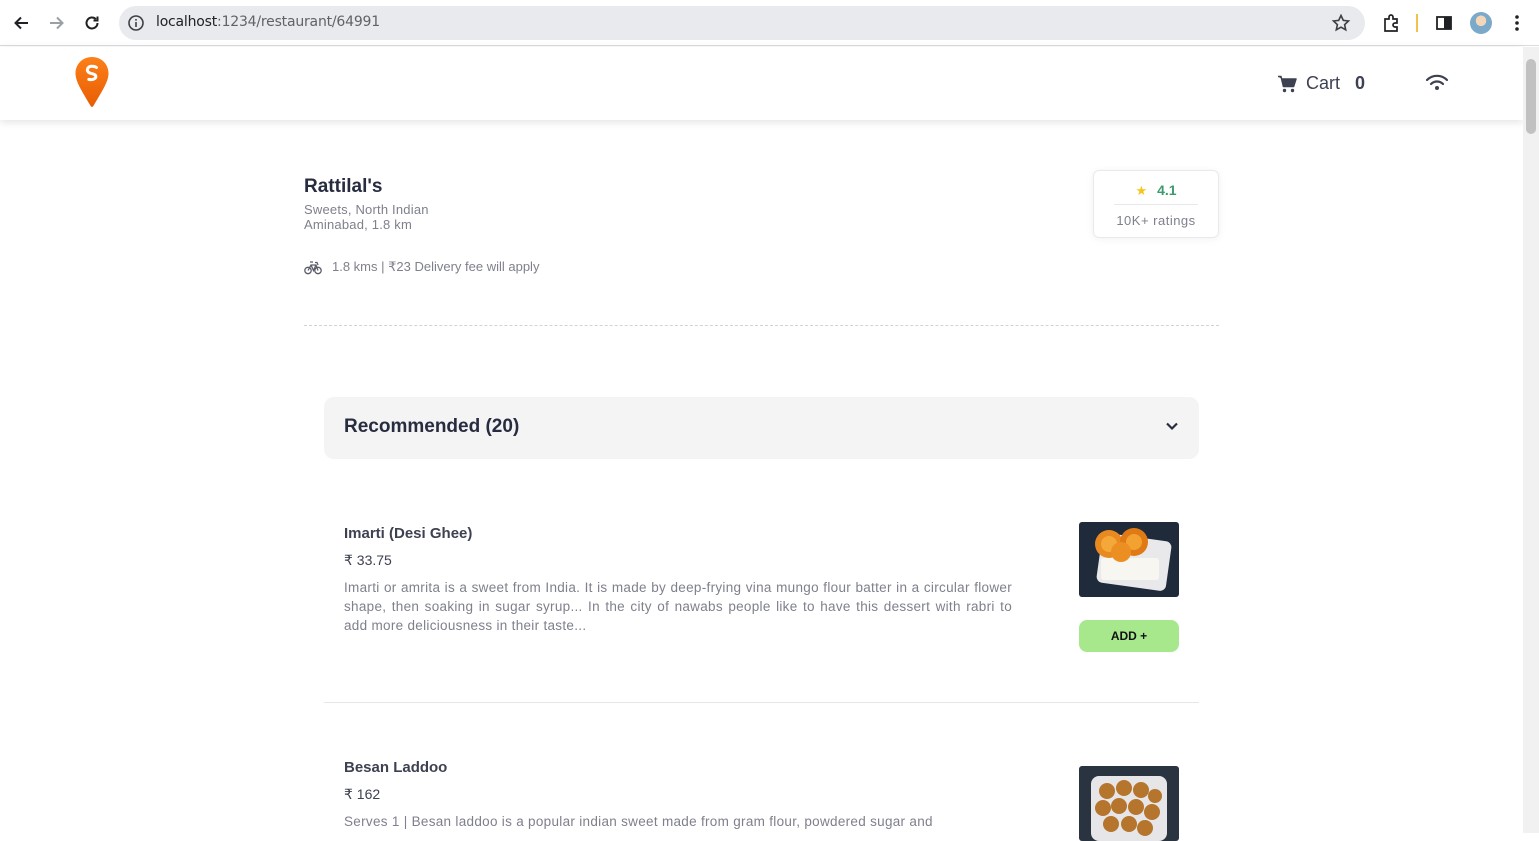  What do you see at coordinates (1531, 96) in the screenshot?
I see `scrollbar-thumb` at bounding box center [1531, 96].